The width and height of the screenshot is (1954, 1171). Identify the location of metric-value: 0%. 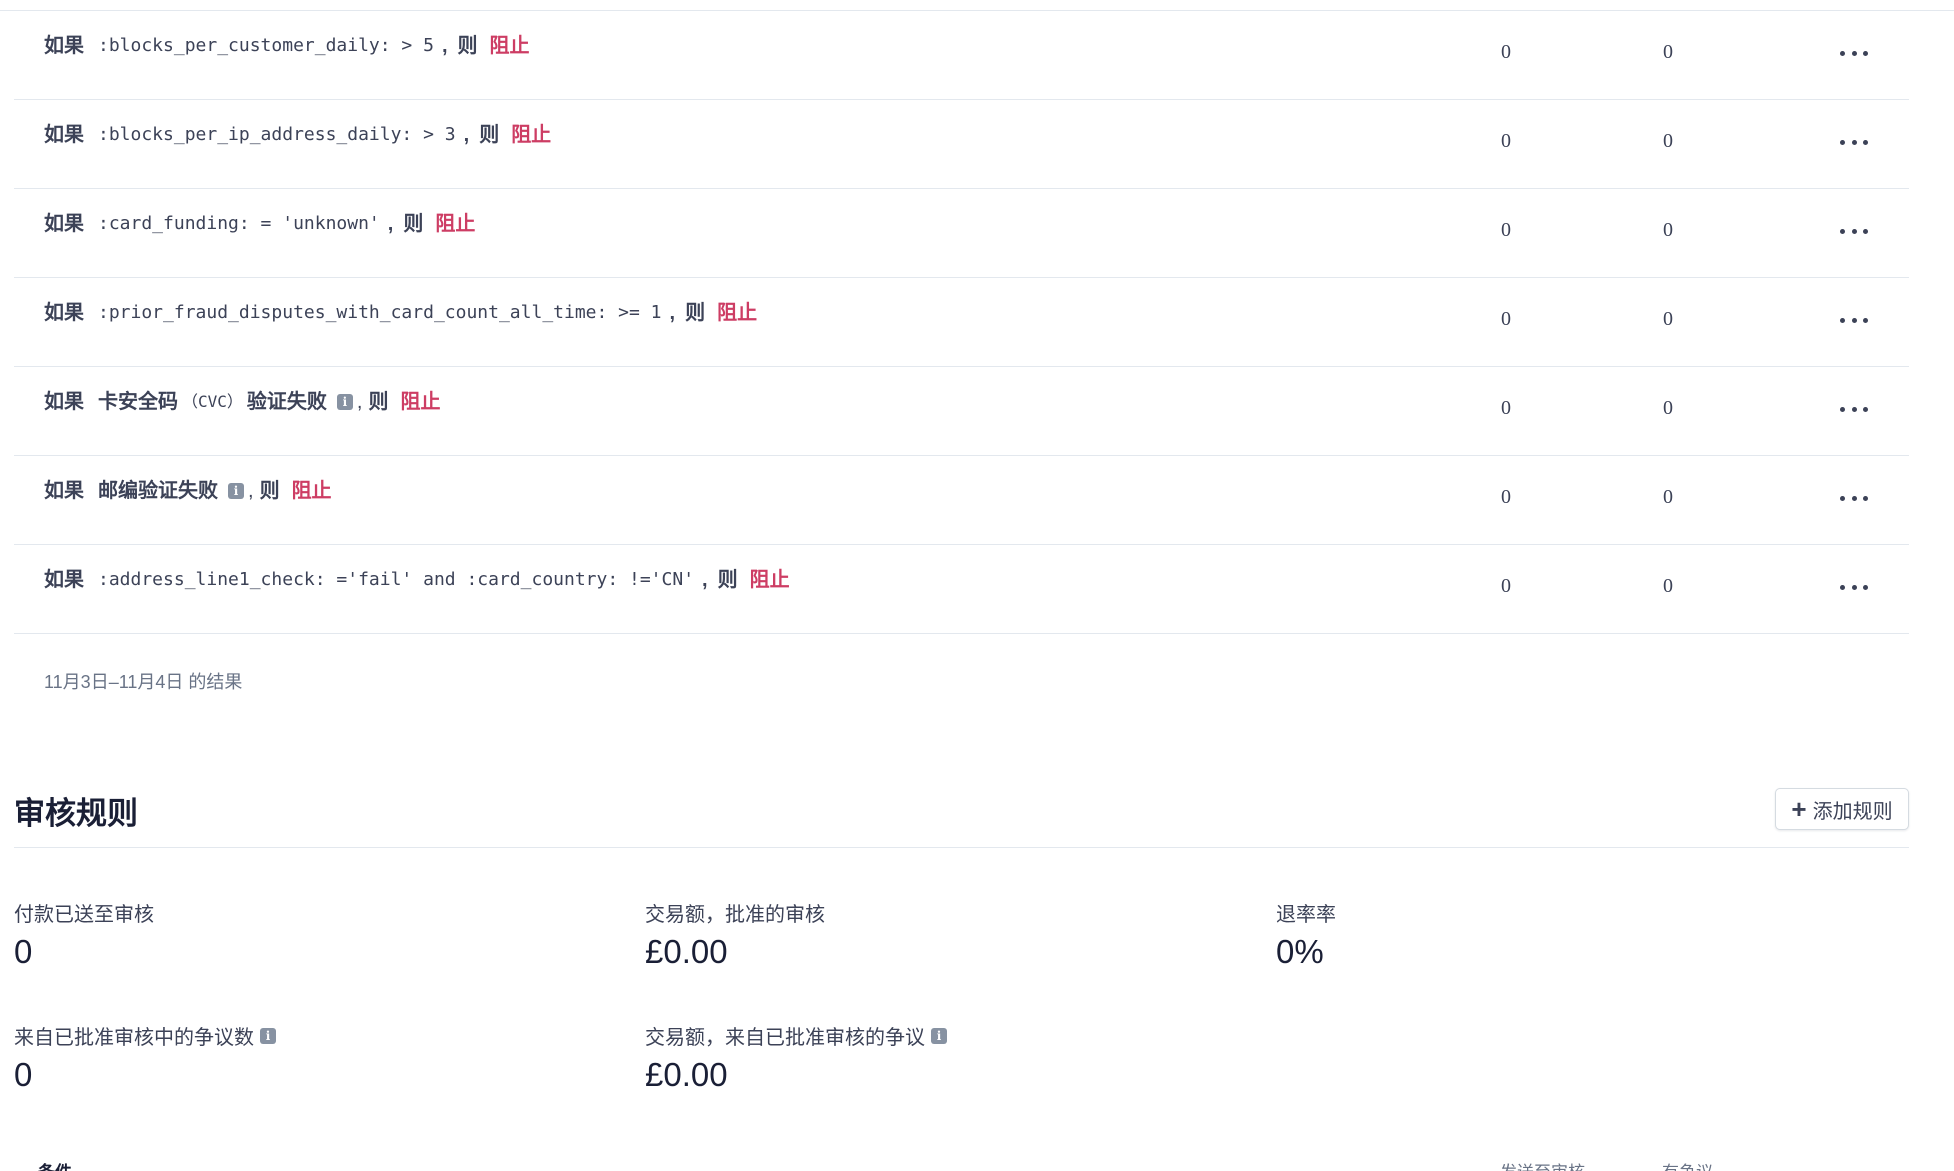
(1300, 951).